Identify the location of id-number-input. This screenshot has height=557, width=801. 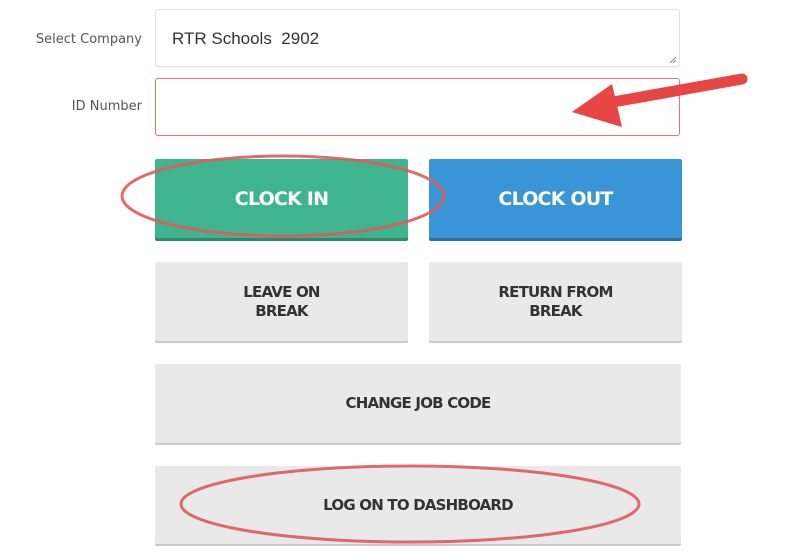
(417, 107).